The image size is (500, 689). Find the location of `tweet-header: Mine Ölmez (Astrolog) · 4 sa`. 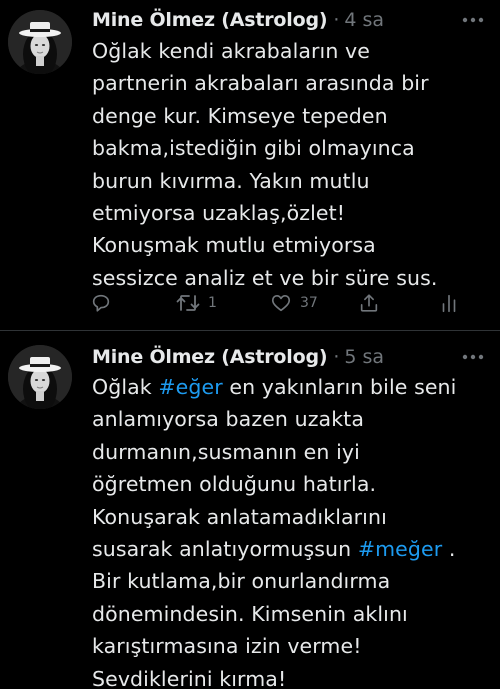

tweet-header: Mine Ölmez (Astrolog) · 4 sa is located at coordinates (289, 20).